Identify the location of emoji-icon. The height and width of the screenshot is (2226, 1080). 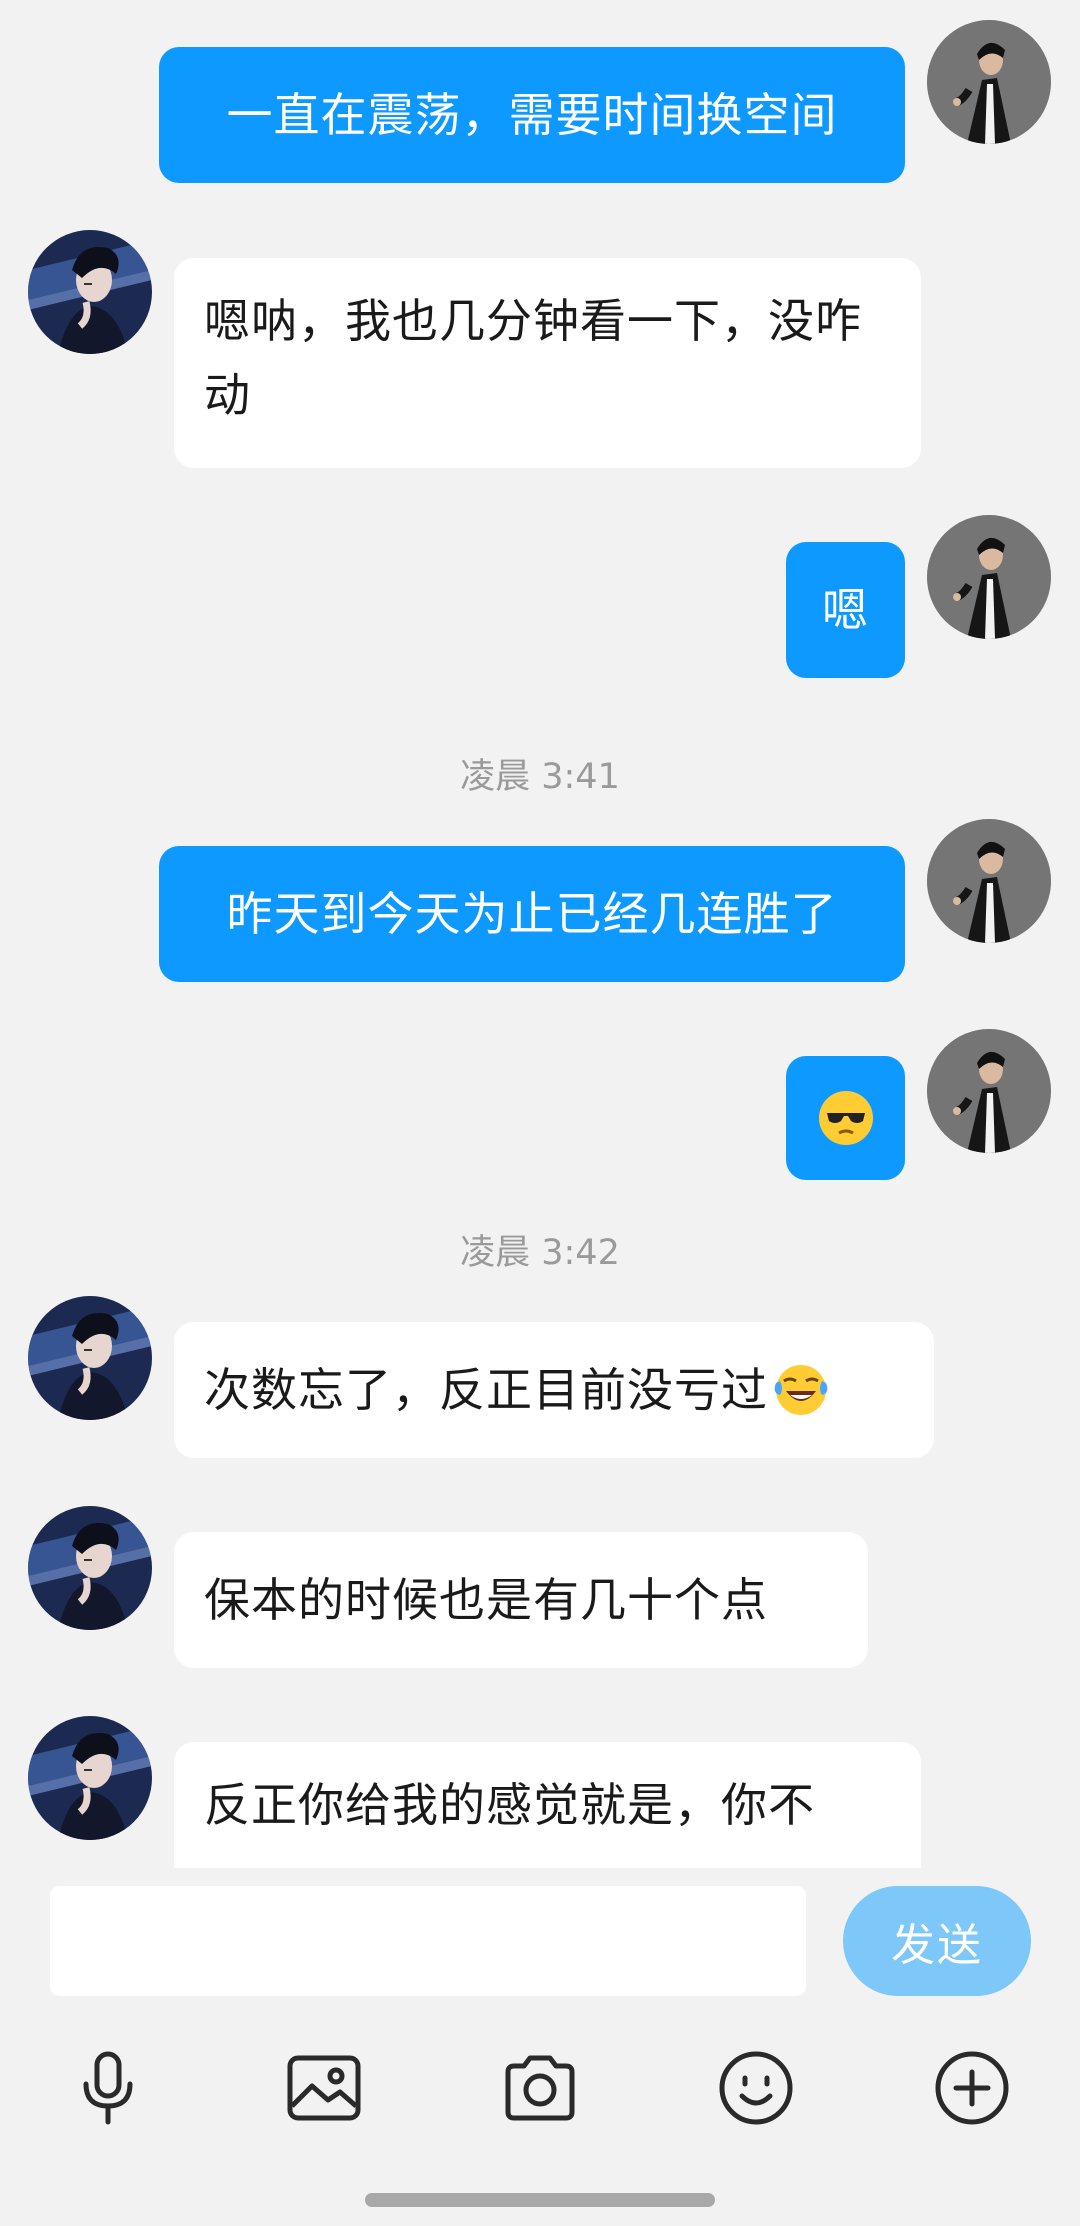
(756, 2088).